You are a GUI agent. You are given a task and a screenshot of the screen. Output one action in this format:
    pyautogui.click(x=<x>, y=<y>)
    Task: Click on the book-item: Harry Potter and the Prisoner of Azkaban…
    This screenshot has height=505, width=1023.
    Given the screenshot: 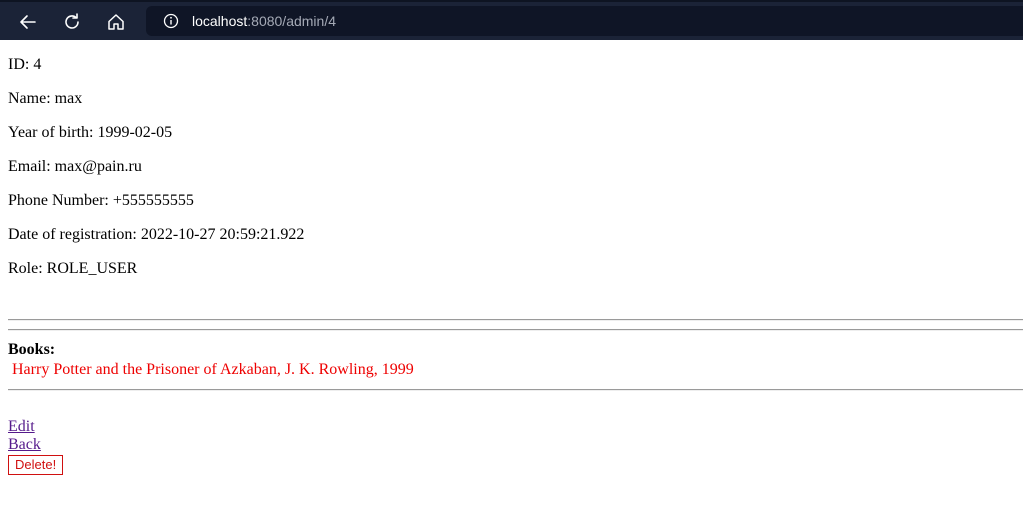 What is the action you would take?
    pyautogui.click(x=213, y=369)
    